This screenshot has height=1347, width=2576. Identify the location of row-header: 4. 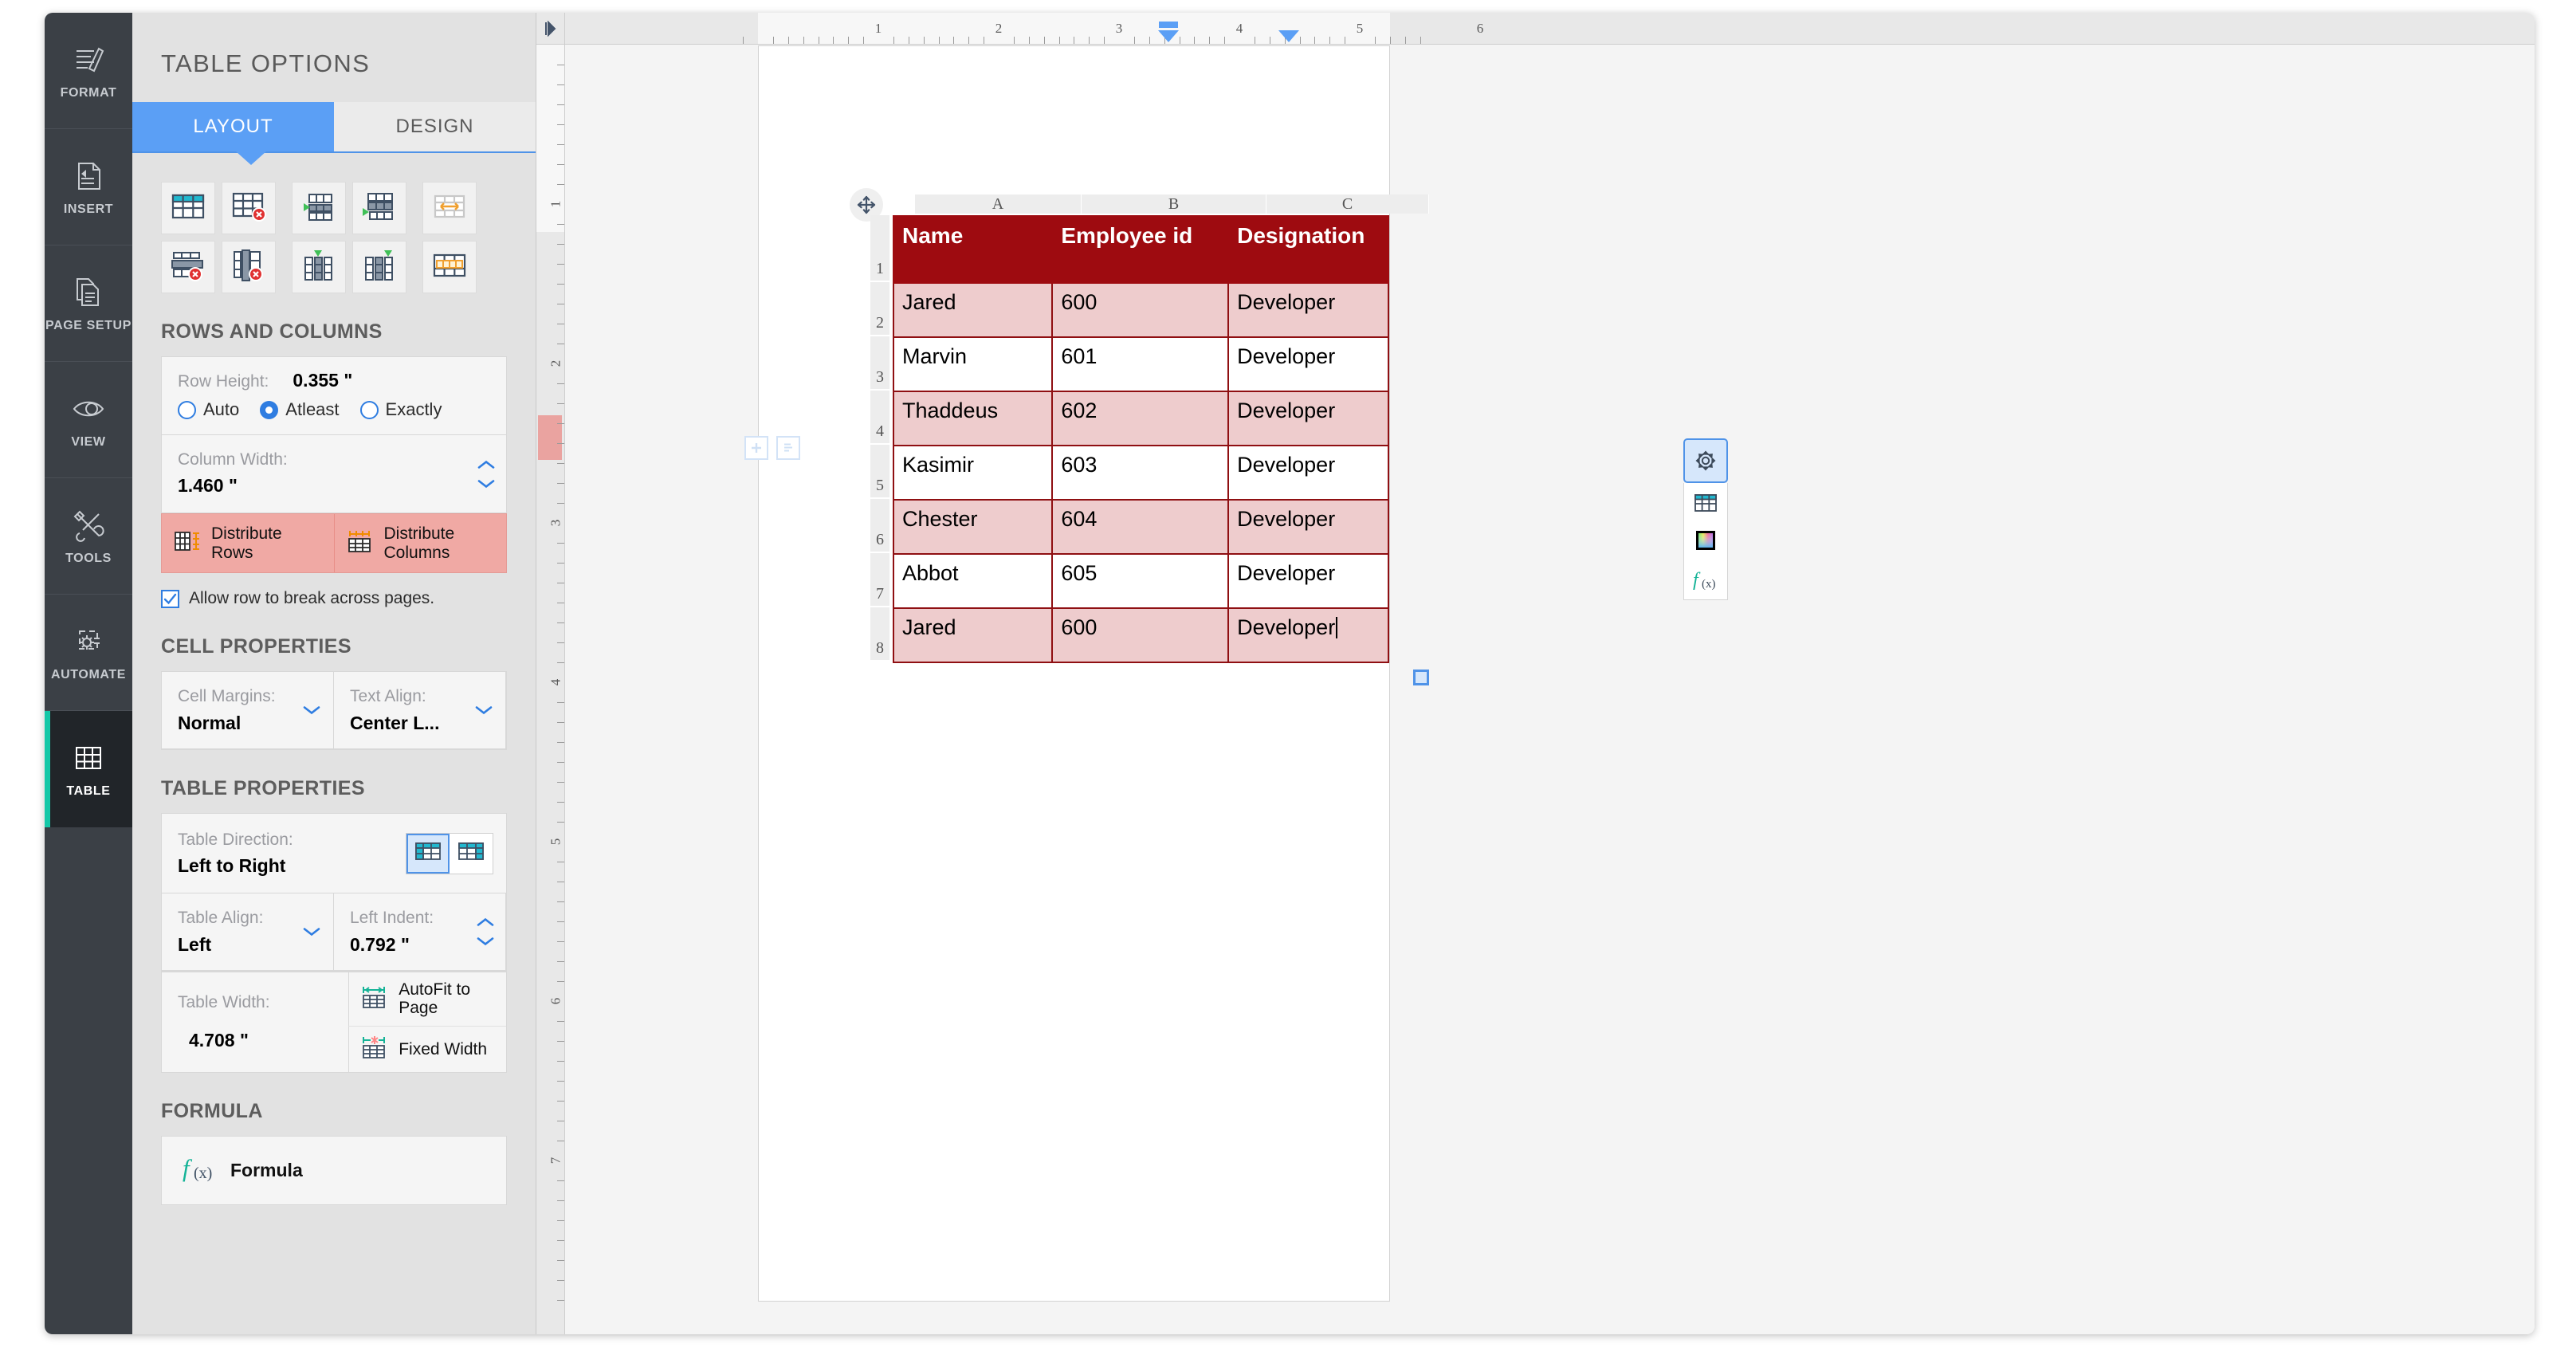
(879, 418).